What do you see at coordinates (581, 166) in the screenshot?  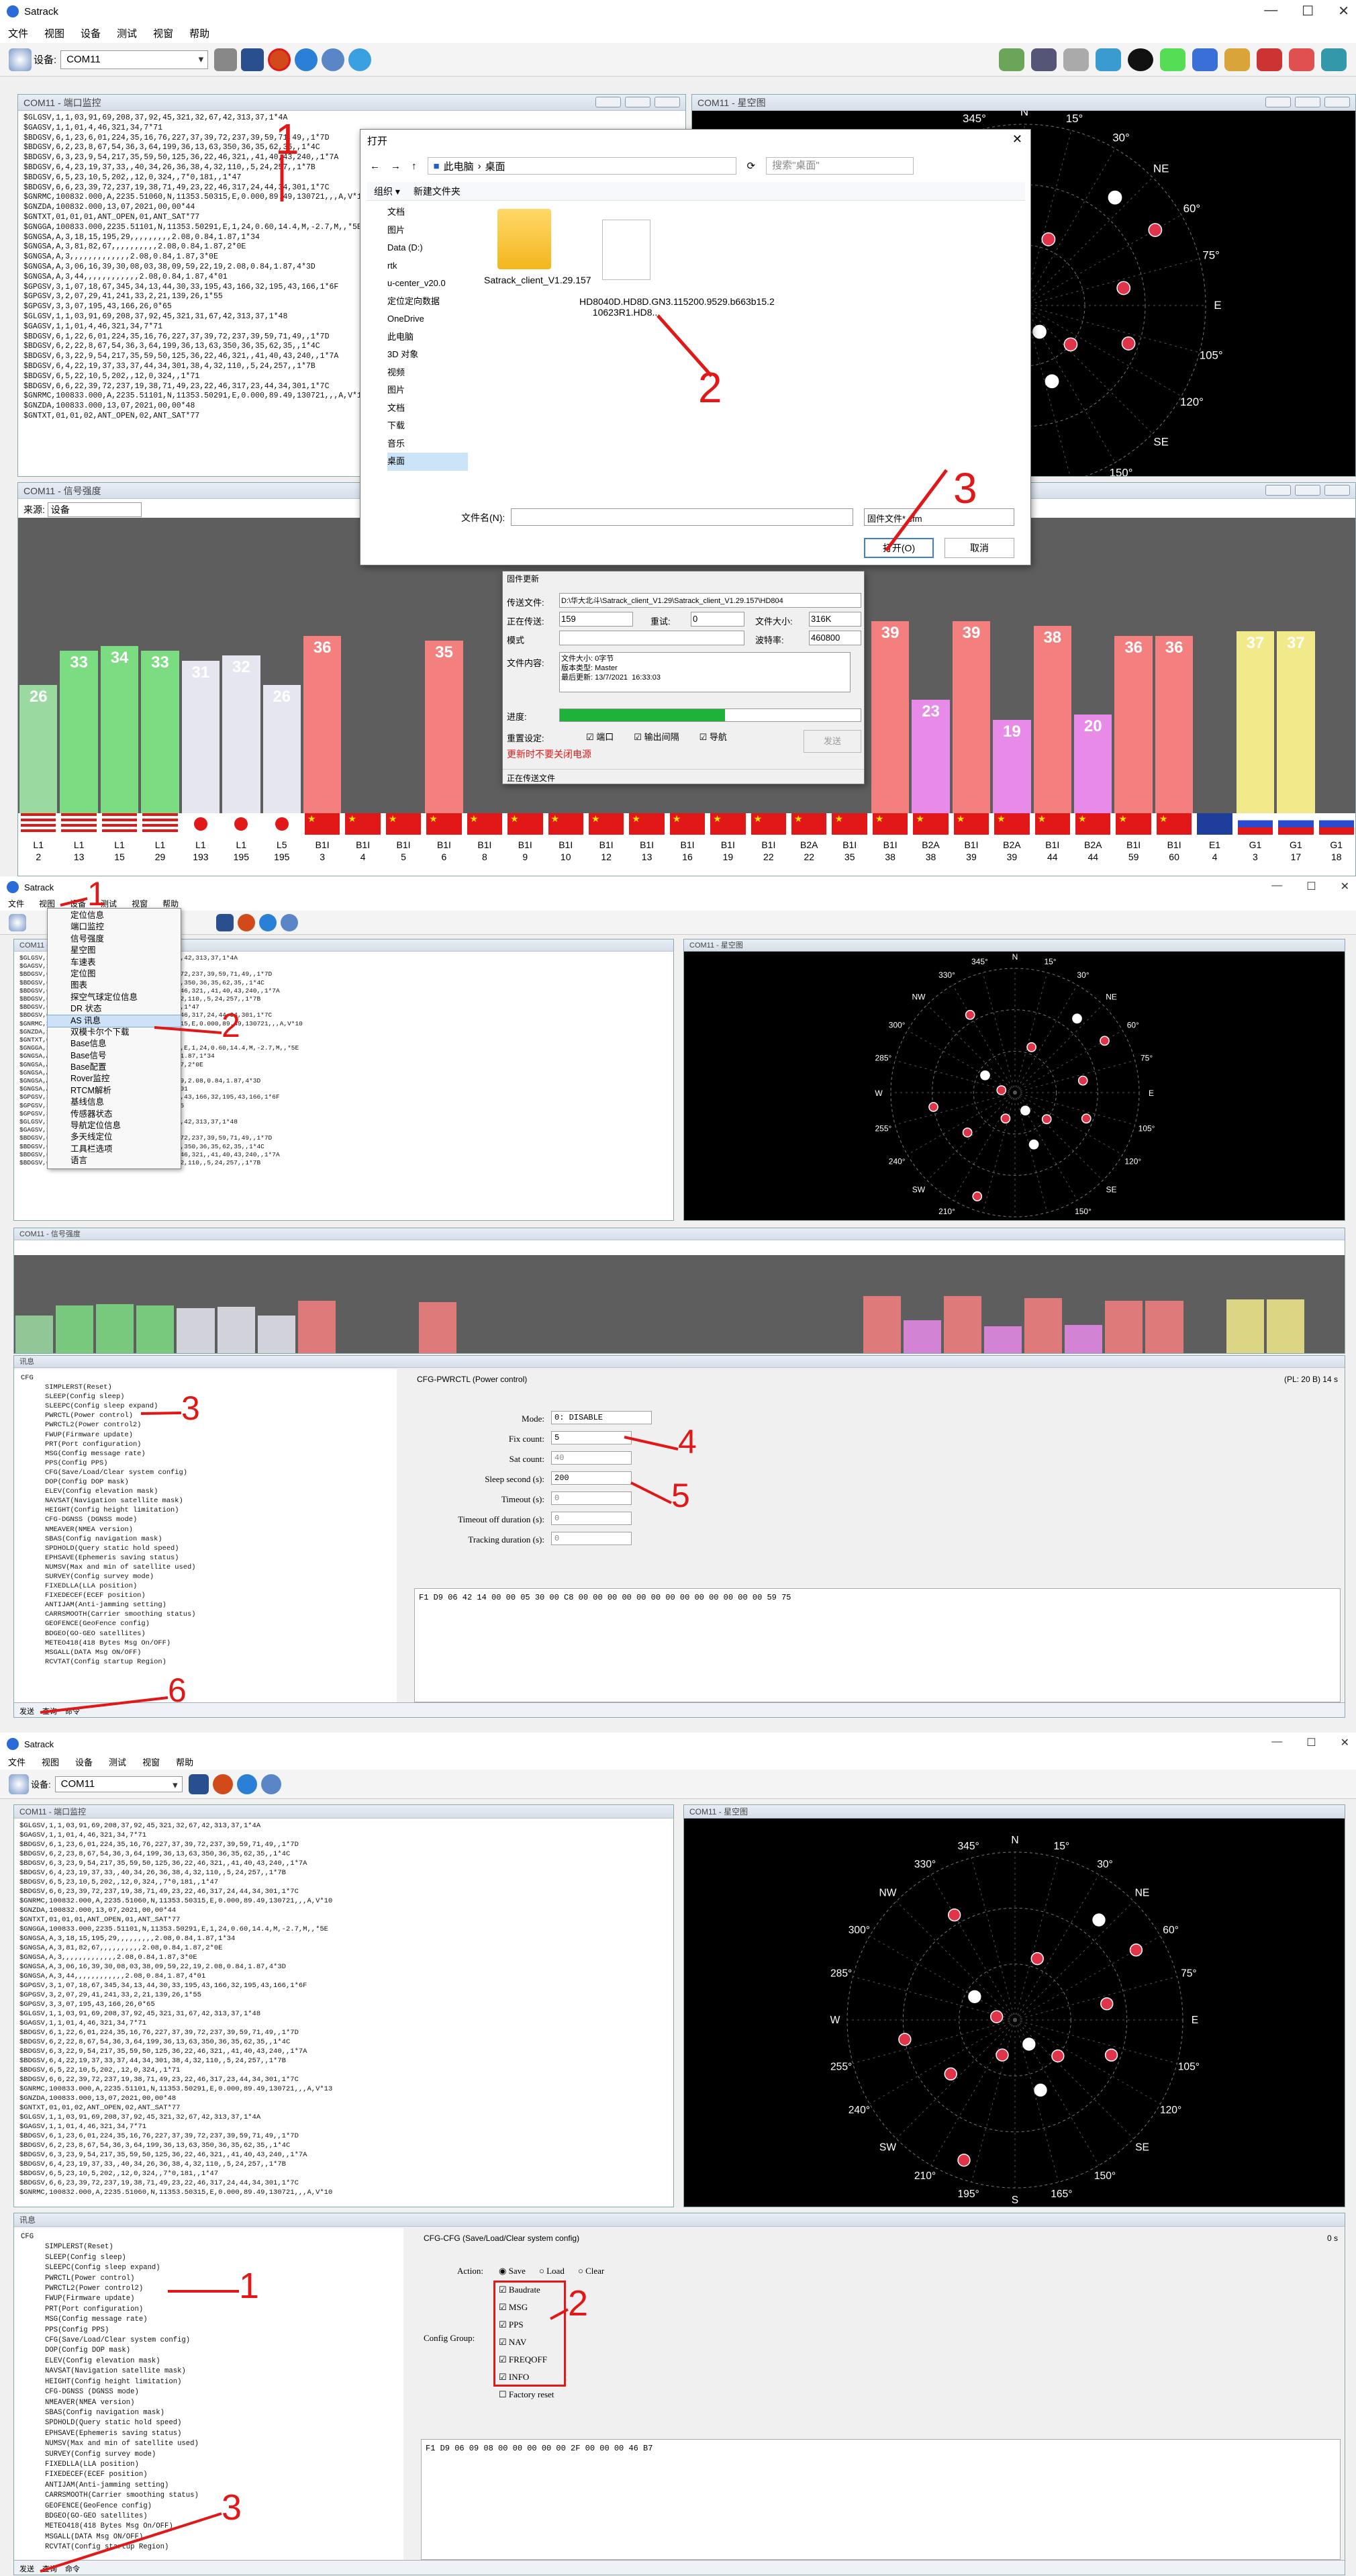 I see `address-bar: ■ 此电脑 › 桌面` at bounding box center [581, 166].